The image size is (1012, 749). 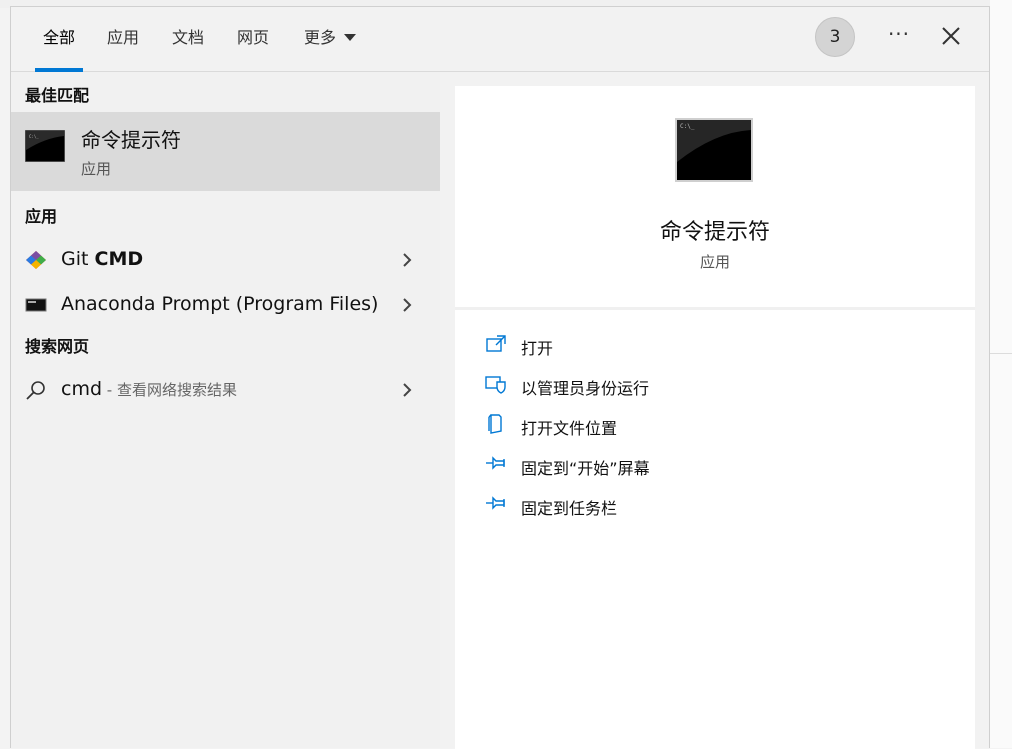 What do you see at coordinates (714, 232) in the screenshot?
I see `preview-title: 命令提示符` at bounding box center [714, 232].